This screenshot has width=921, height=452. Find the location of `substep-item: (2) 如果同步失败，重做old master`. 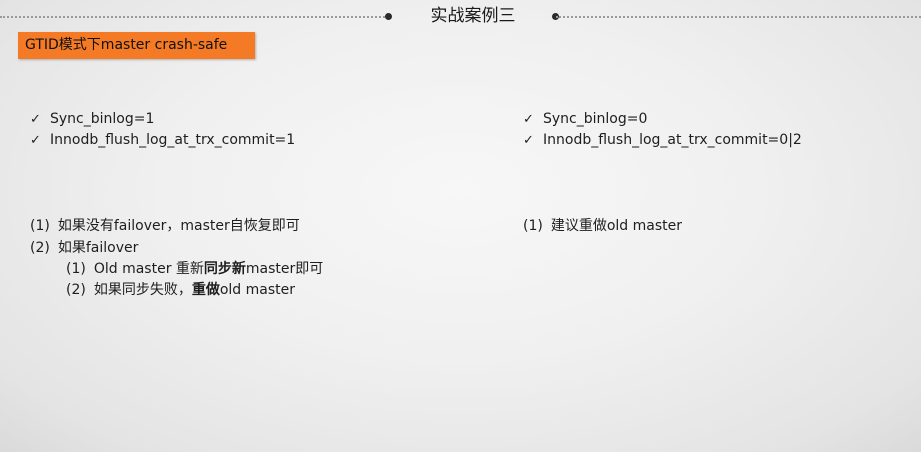

substep-item: (2) 如果同步失败，重做old master is located at coordinates (176, 290).